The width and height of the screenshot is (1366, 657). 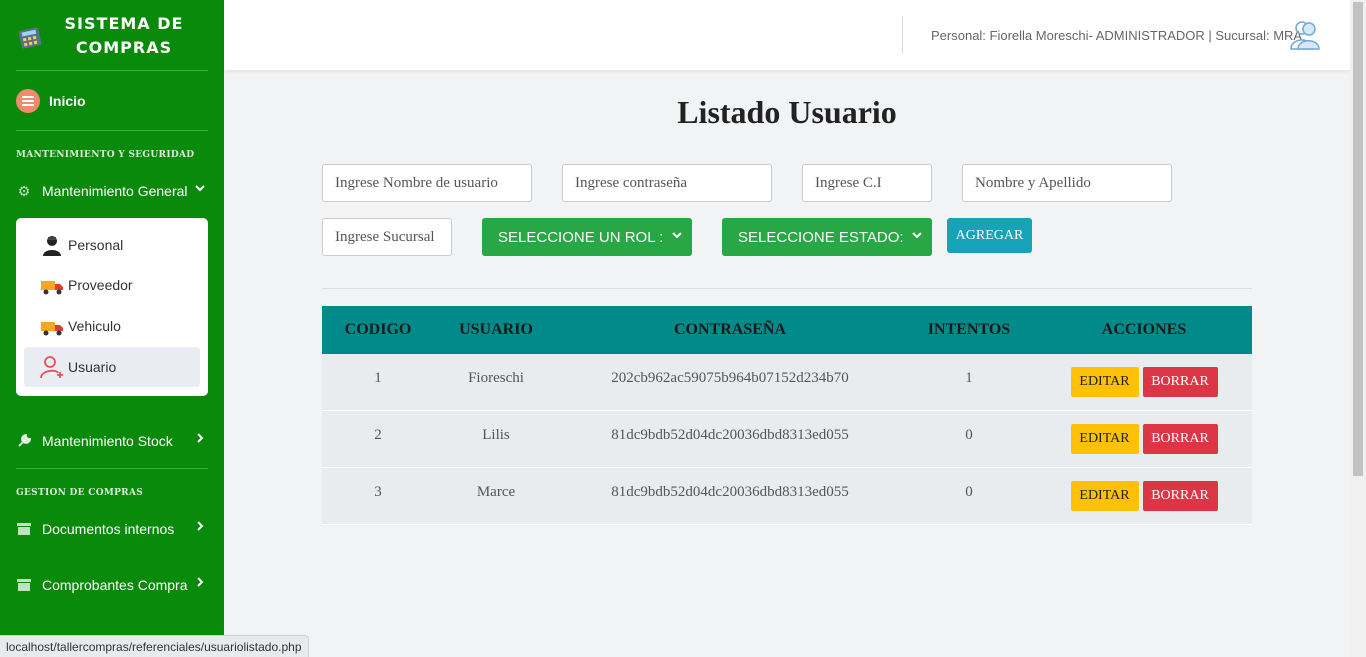 I want to click on section-divider, so click(x=787, y=288).